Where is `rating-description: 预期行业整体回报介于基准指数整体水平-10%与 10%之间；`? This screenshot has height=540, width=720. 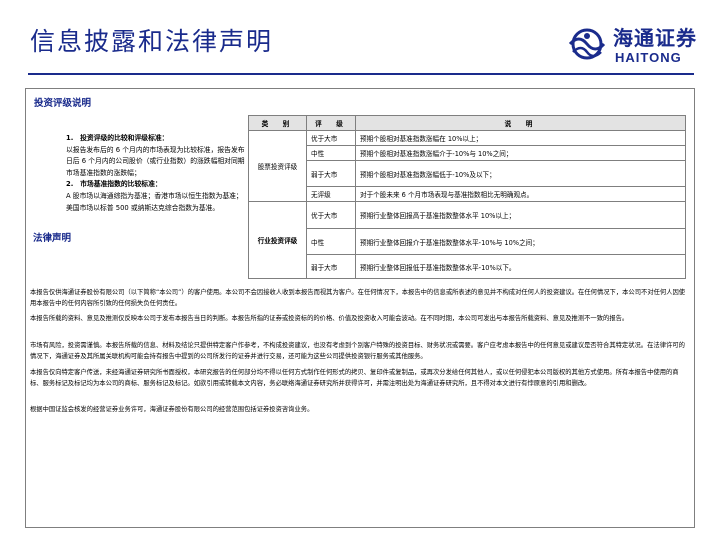
rating-description: 预期行业整体回报介于基准指数整体水平-10%与 10%之间； is located at coordinates (520, 241).